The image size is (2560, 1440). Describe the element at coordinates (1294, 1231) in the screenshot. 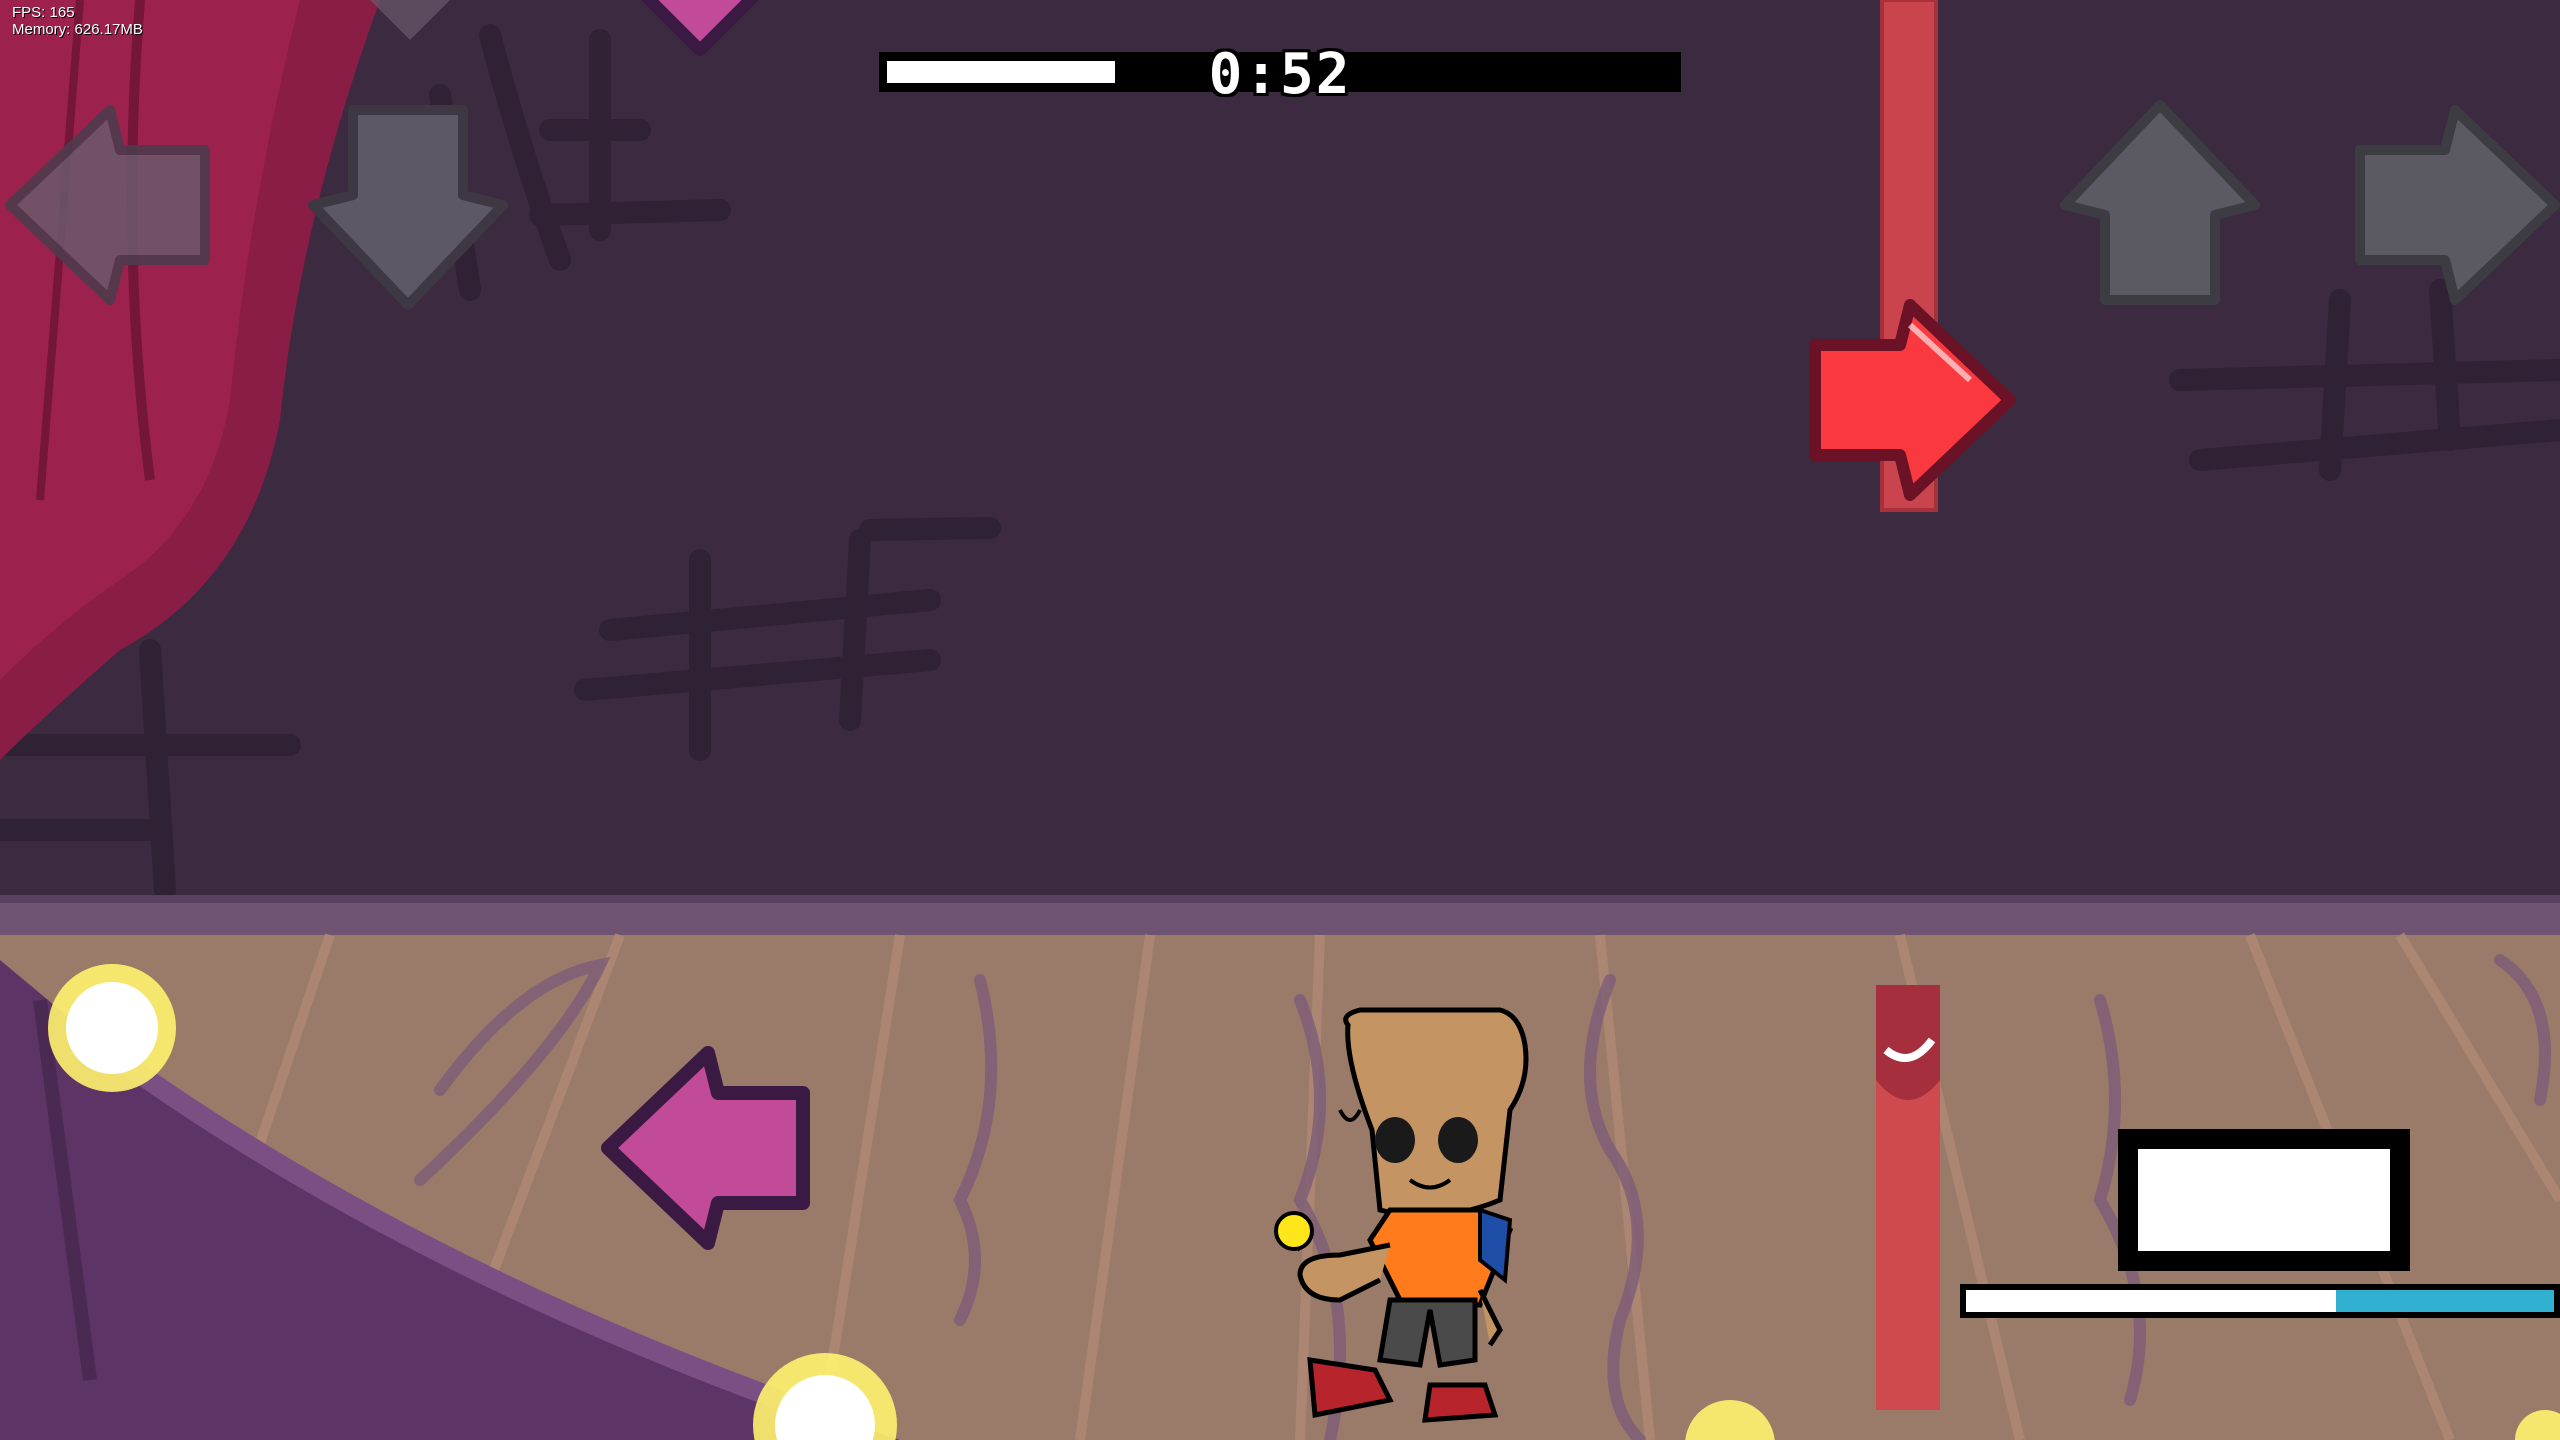

I see `lollipop` at that location.